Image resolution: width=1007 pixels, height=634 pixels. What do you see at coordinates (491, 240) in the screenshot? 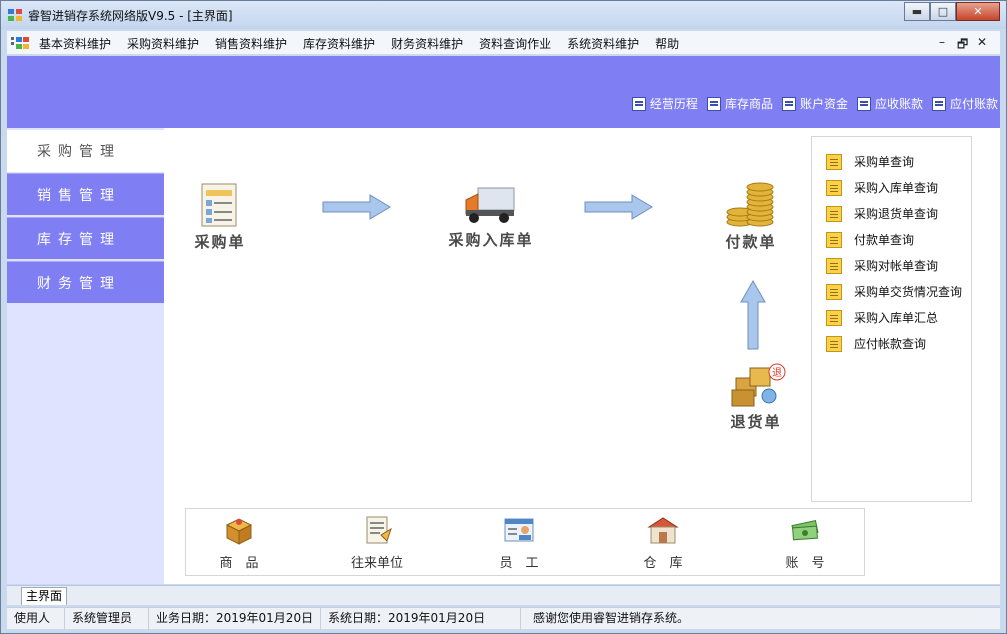
I see `flow-purchase-receipt-label: 采购入库单` at bounding box center [491, 240].